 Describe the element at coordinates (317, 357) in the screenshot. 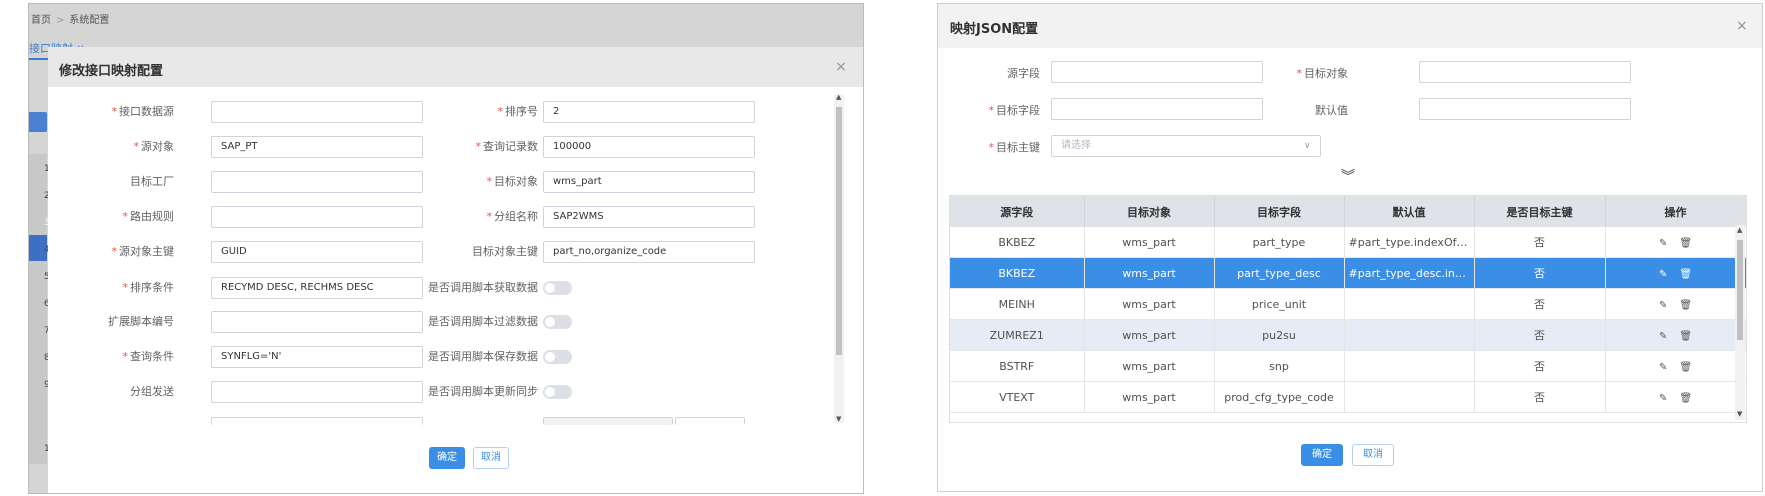

I see `query-condition-input: SYNFLG='N'` at that location.